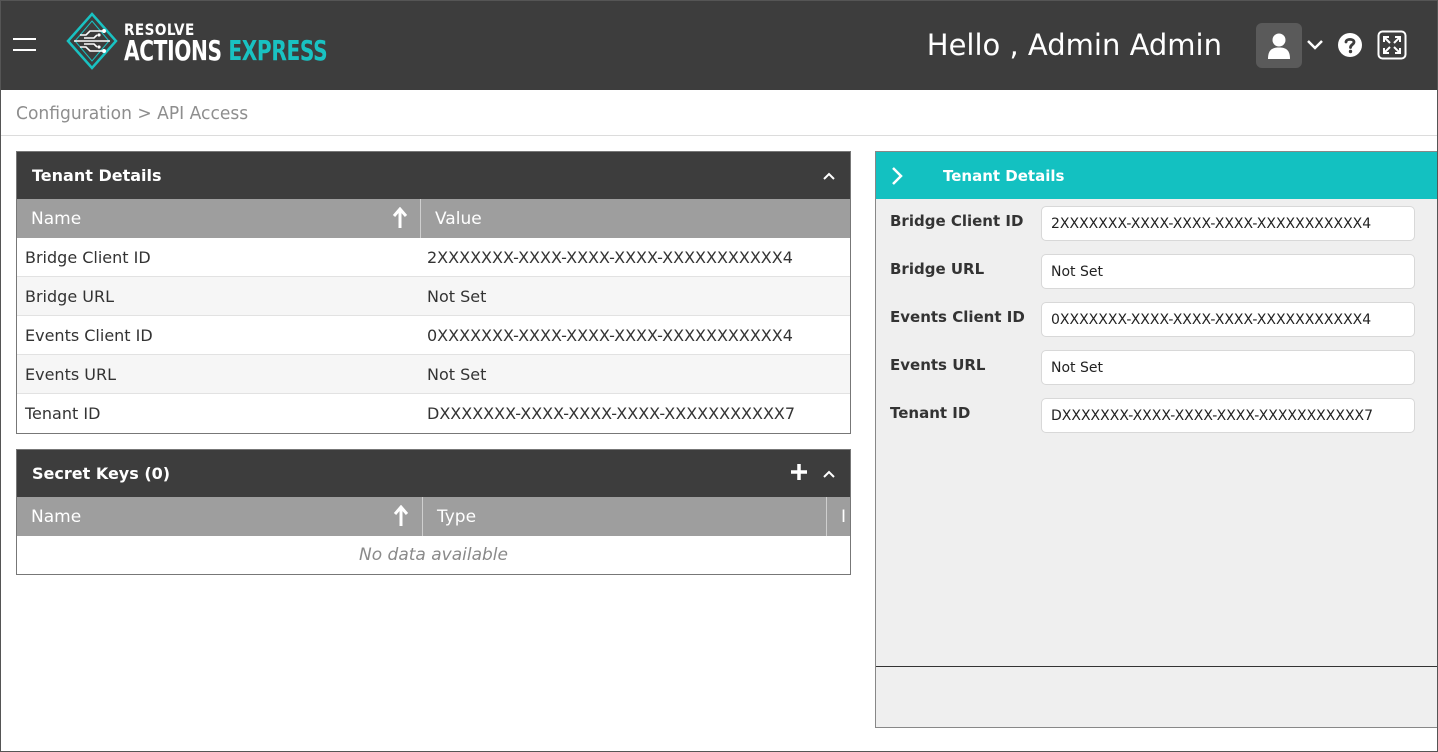 This screenshot has width=1438, height=752. What do you see at coordinates (1315, 45) in the screenshot?
I see `user-menu-chevron-down-icon` at bounding box center [1315, 45].